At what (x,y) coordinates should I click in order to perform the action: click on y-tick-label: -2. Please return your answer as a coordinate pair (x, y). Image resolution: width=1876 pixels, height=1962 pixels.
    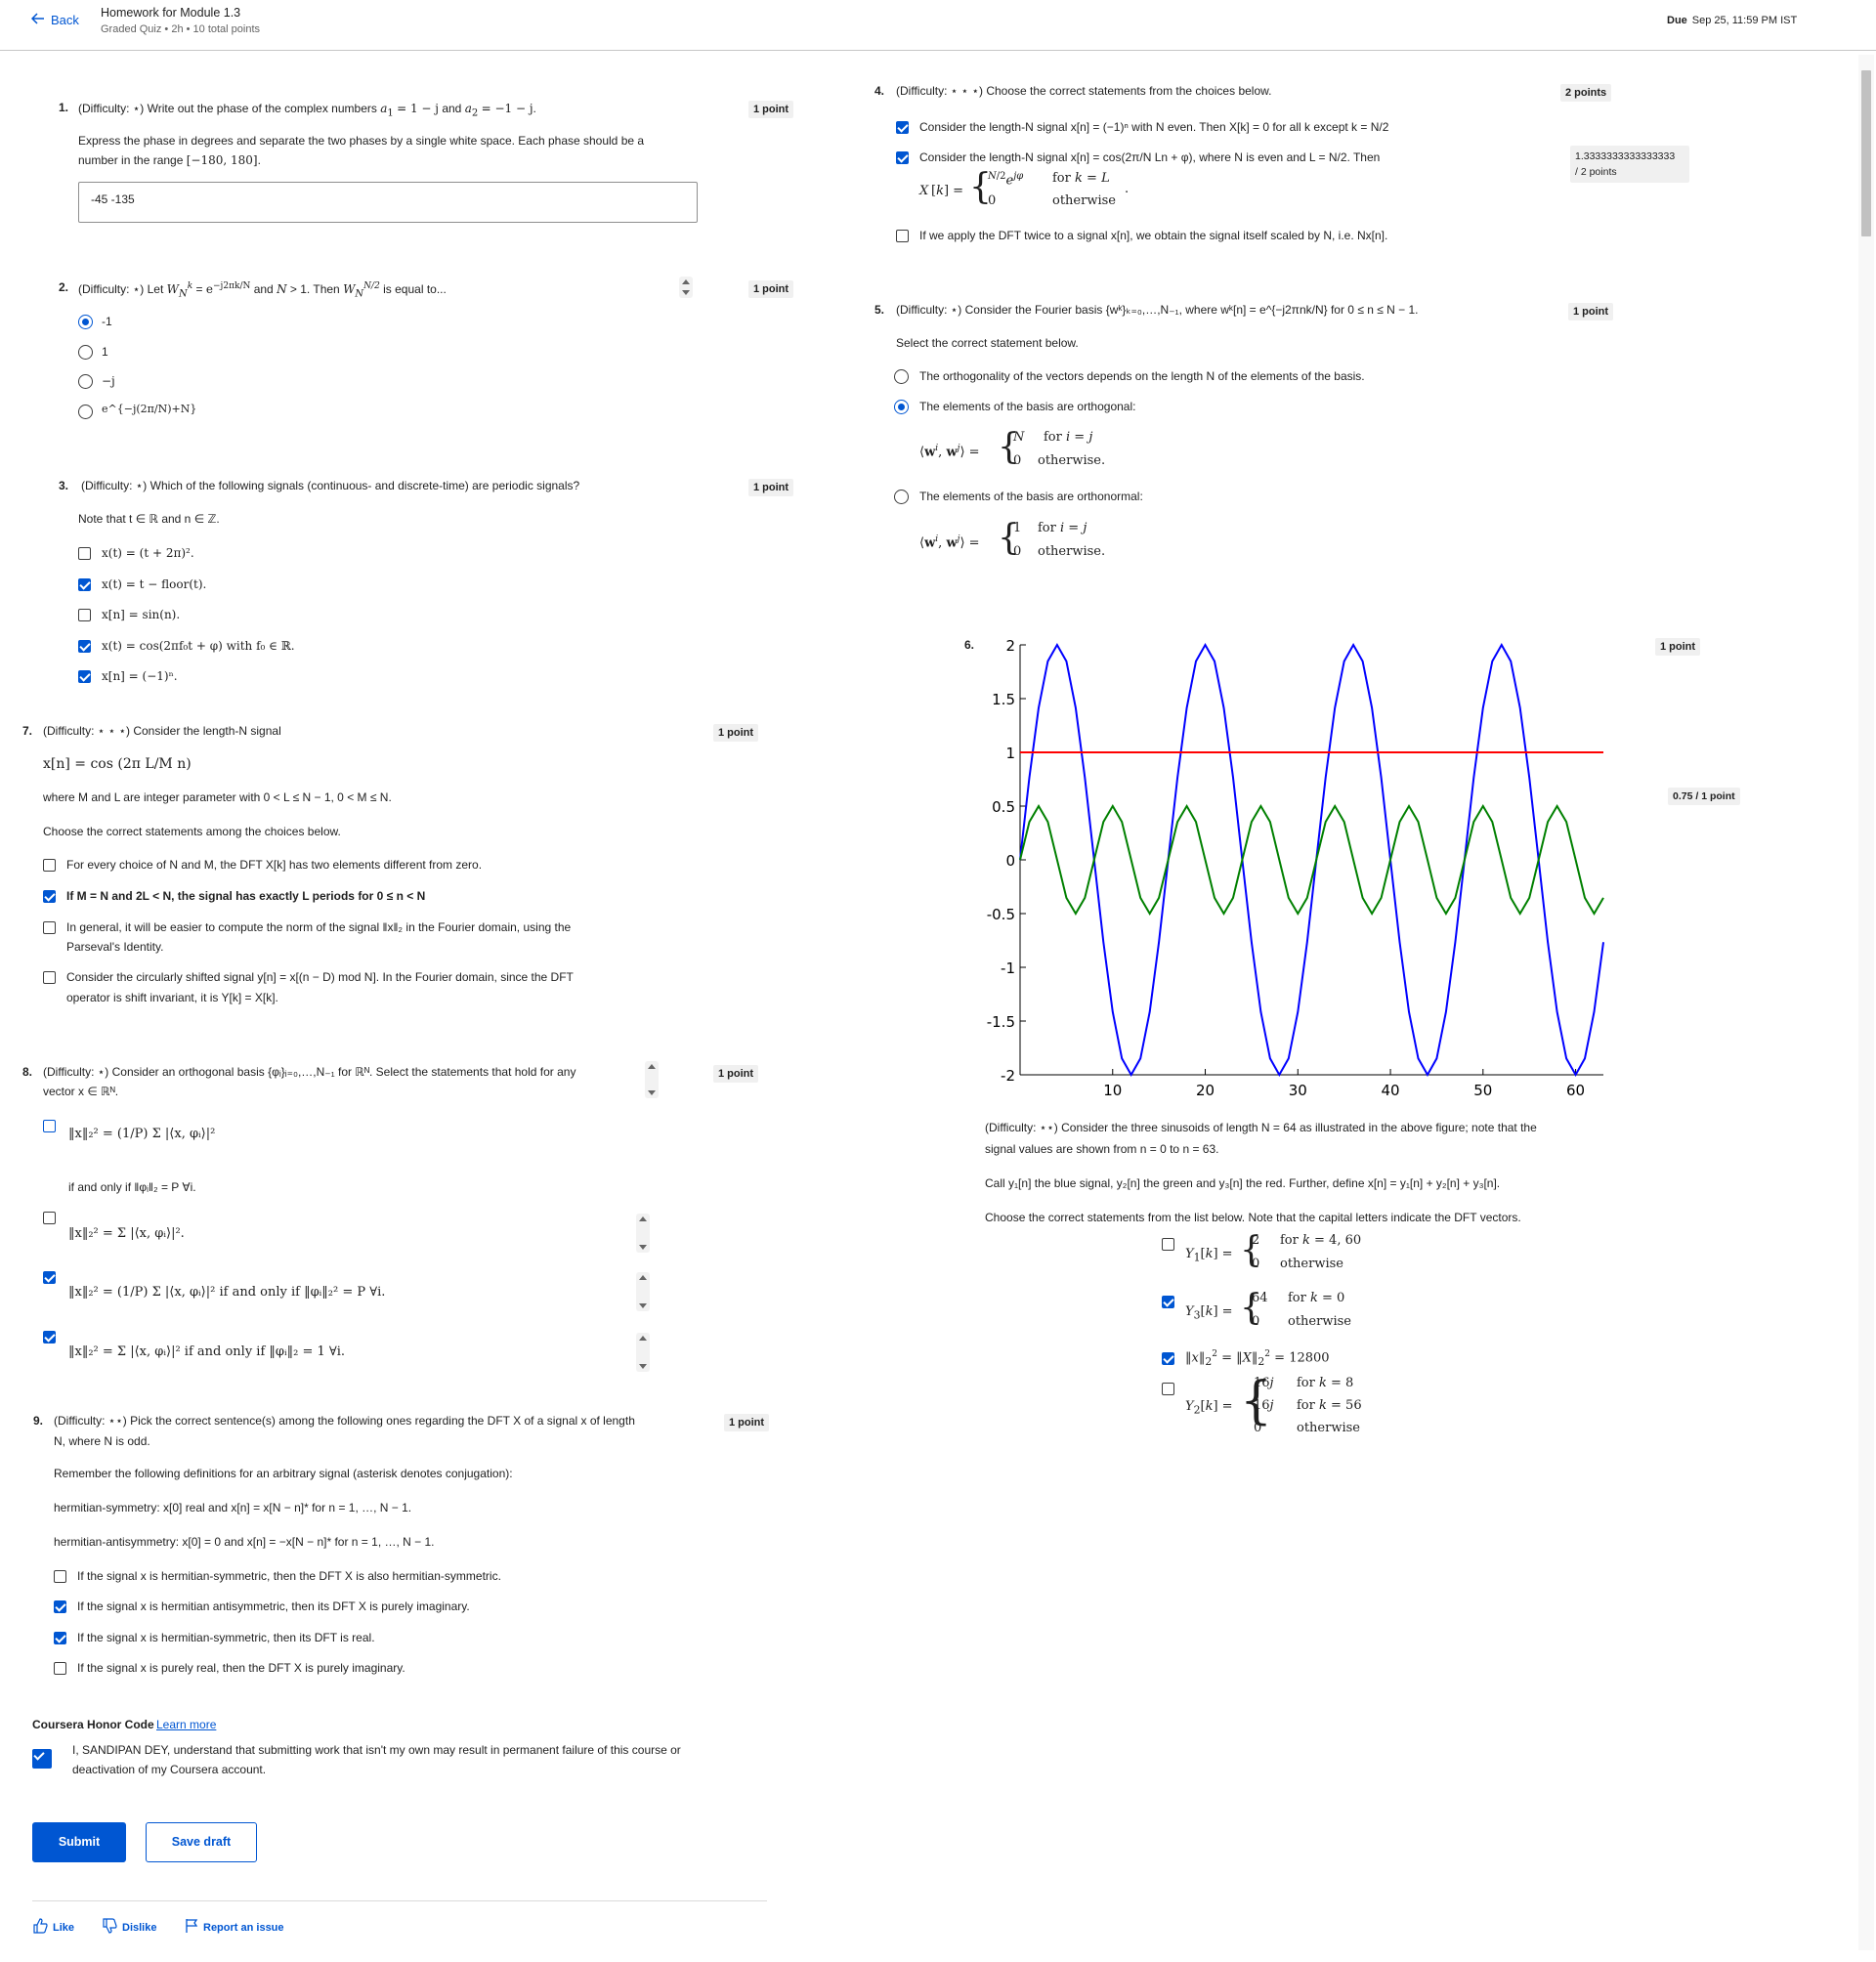
    Looking at the image, I should click on (1008, 1076).